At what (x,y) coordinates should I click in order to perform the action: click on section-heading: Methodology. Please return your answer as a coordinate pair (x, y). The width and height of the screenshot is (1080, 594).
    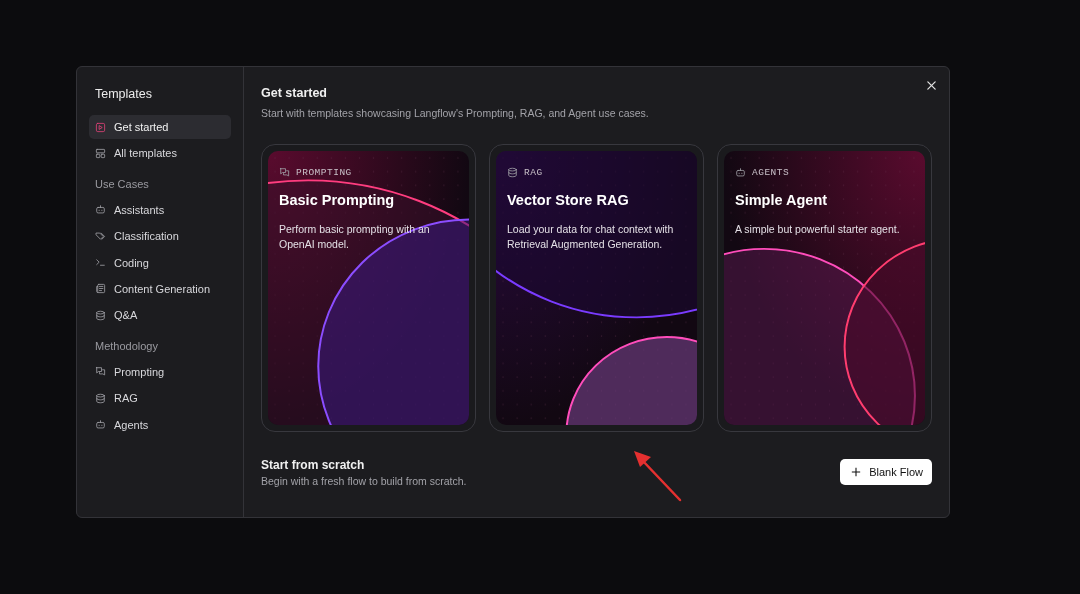
    Looking at the image, I should click on (127, 345).